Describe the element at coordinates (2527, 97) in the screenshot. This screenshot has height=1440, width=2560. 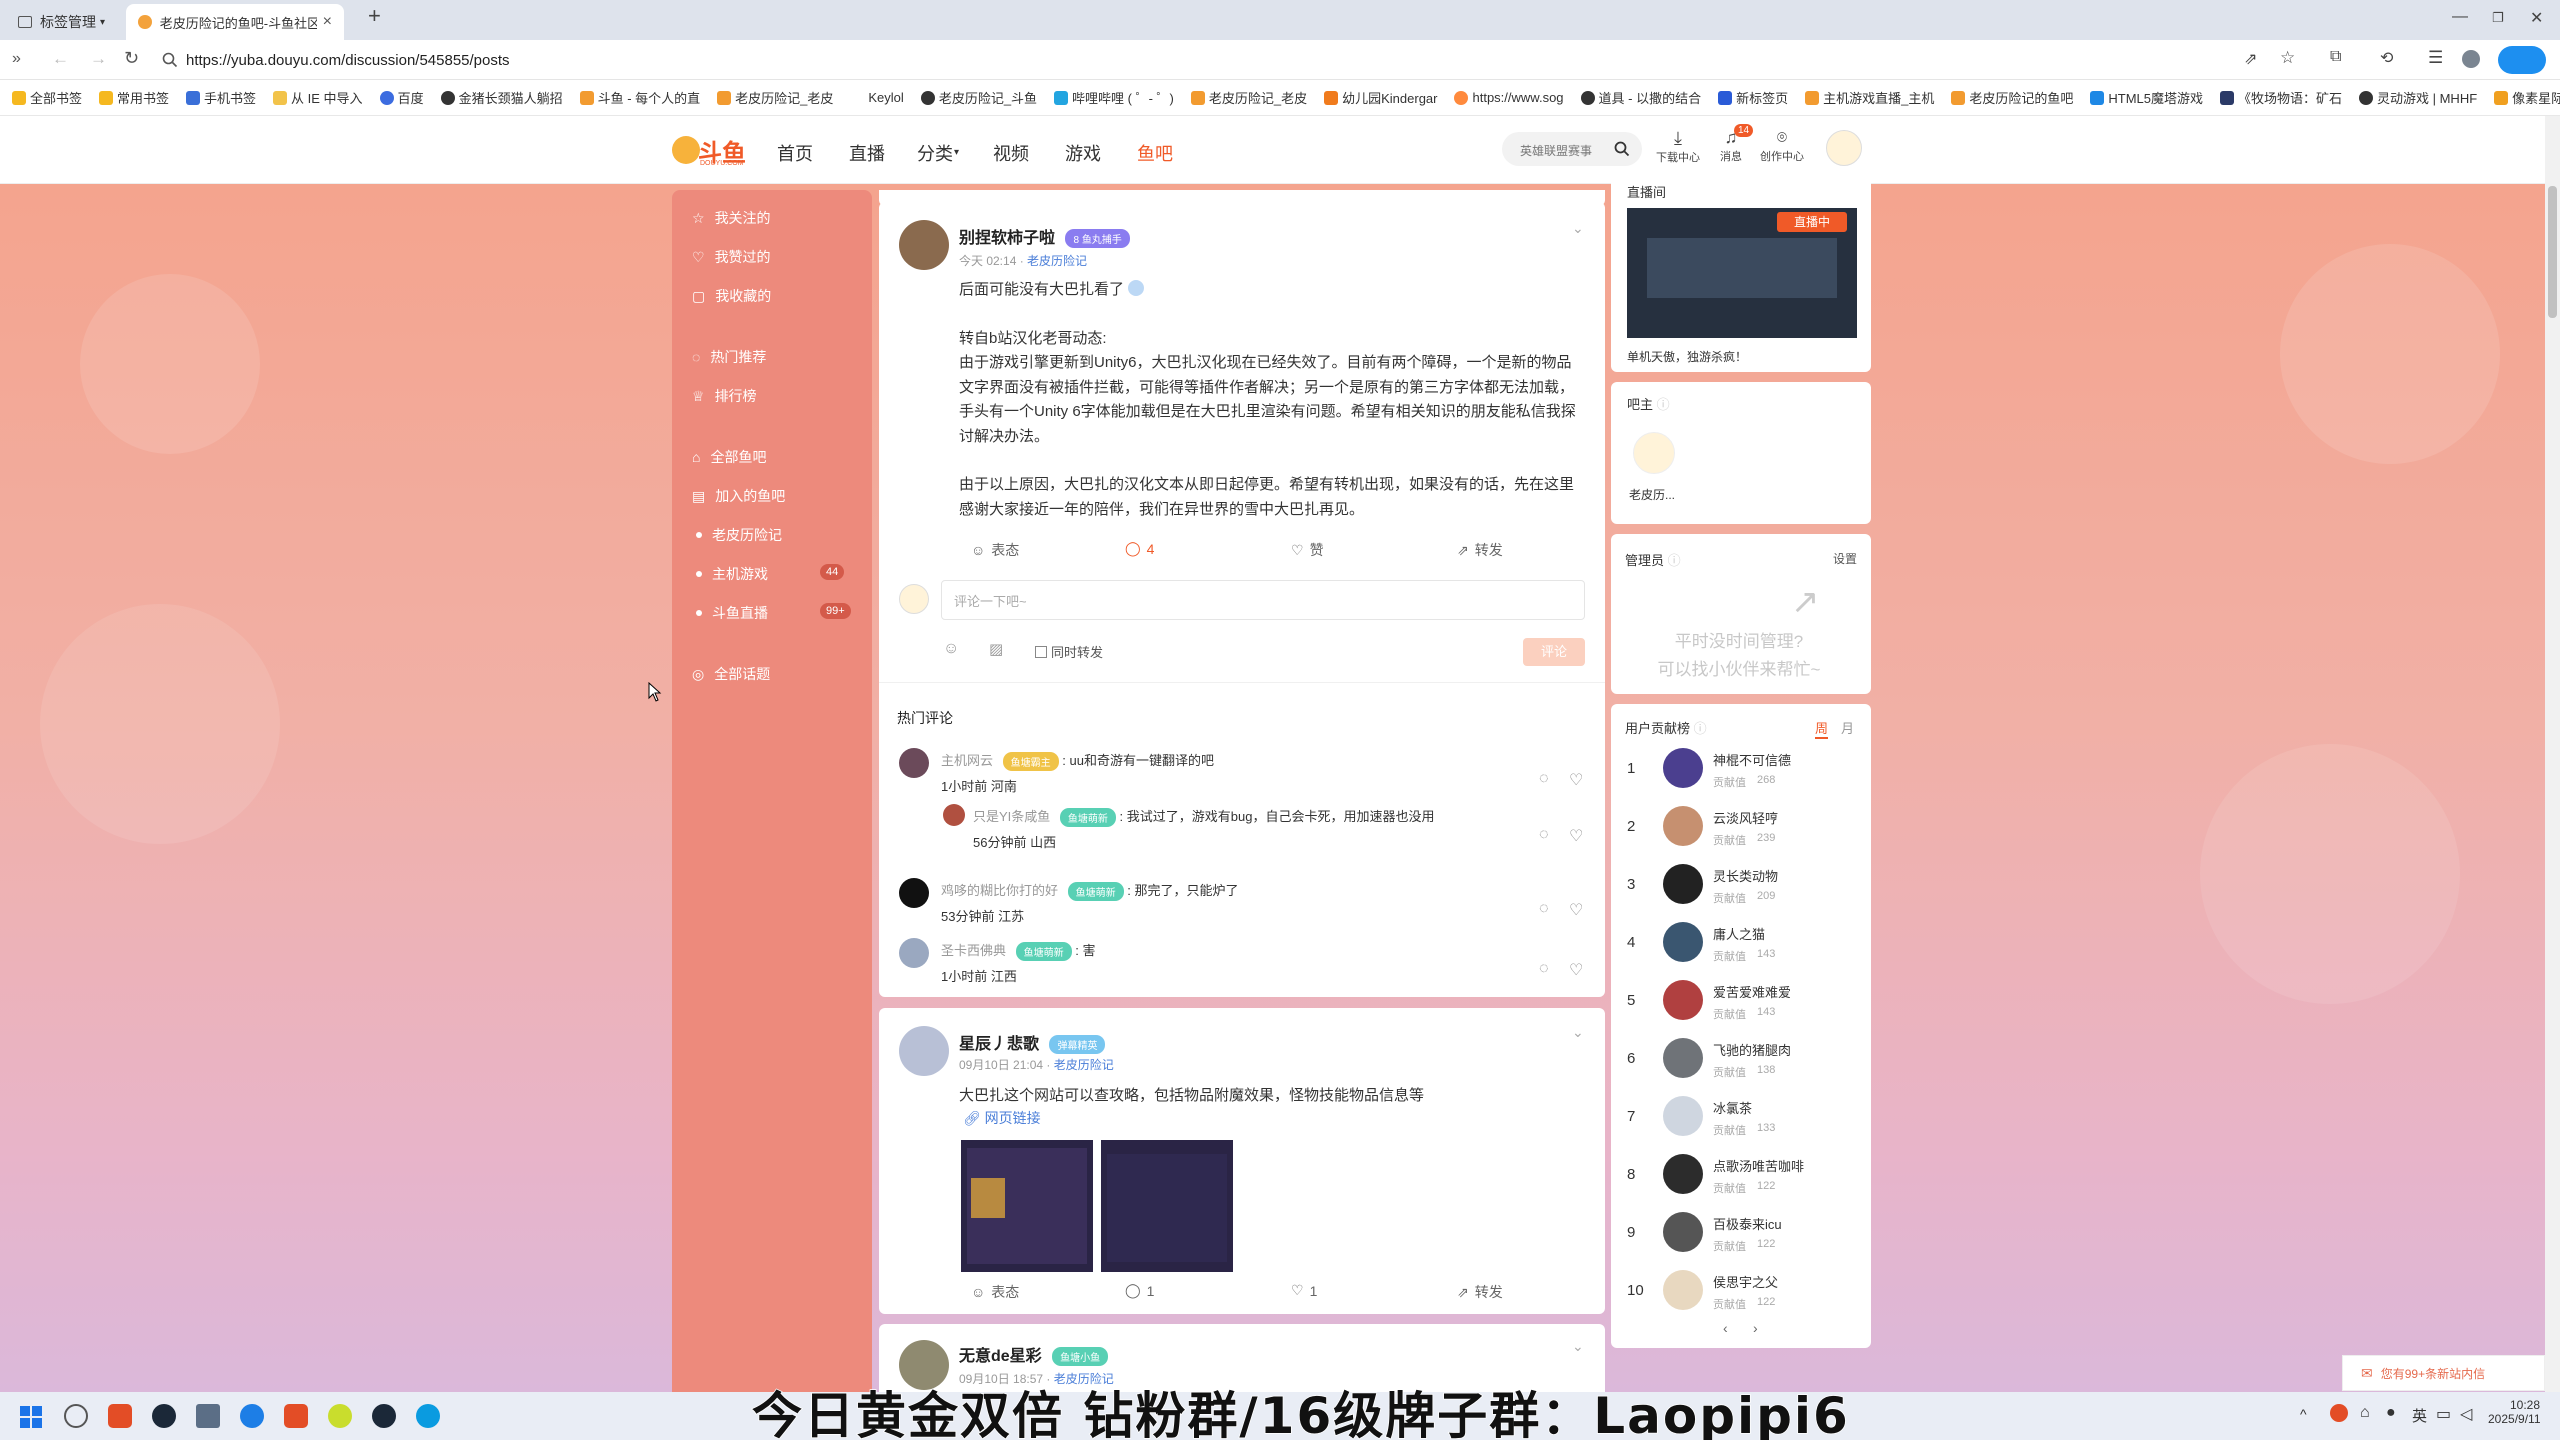
I see `bookmark-item: 像素星际海` at that location.